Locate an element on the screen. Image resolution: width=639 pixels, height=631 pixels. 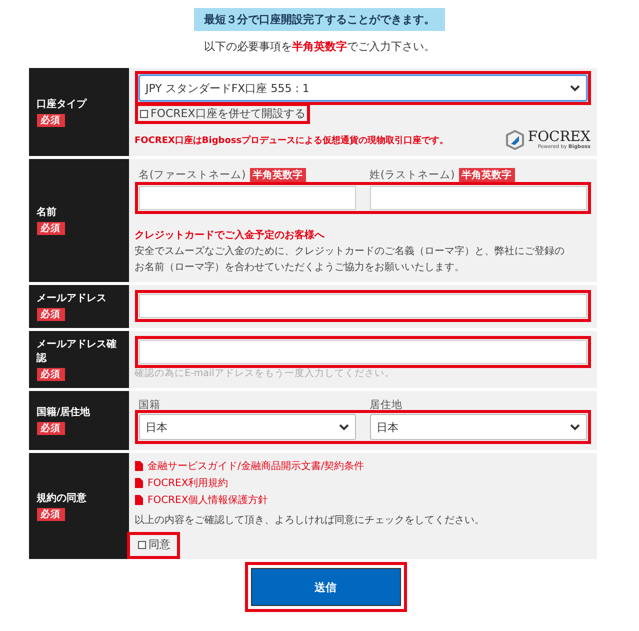
row-label: 規約の同意 is located at coordinates (62, 499).